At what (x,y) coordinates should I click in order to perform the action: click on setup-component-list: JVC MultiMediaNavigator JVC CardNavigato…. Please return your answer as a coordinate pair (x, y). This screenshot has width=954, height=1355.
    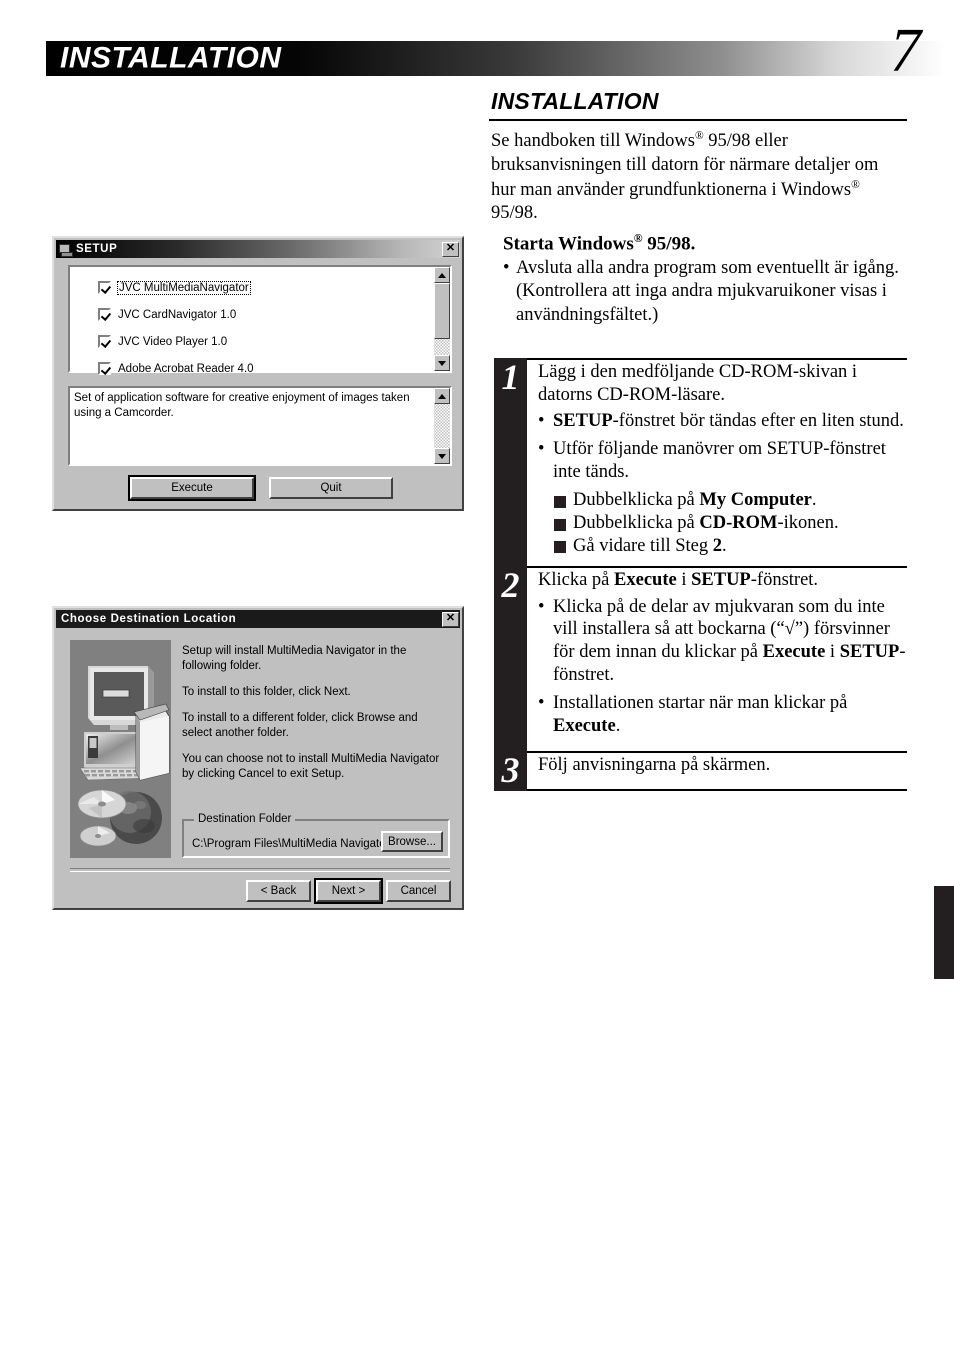
    Looking at the image, I should click on (260, 320).